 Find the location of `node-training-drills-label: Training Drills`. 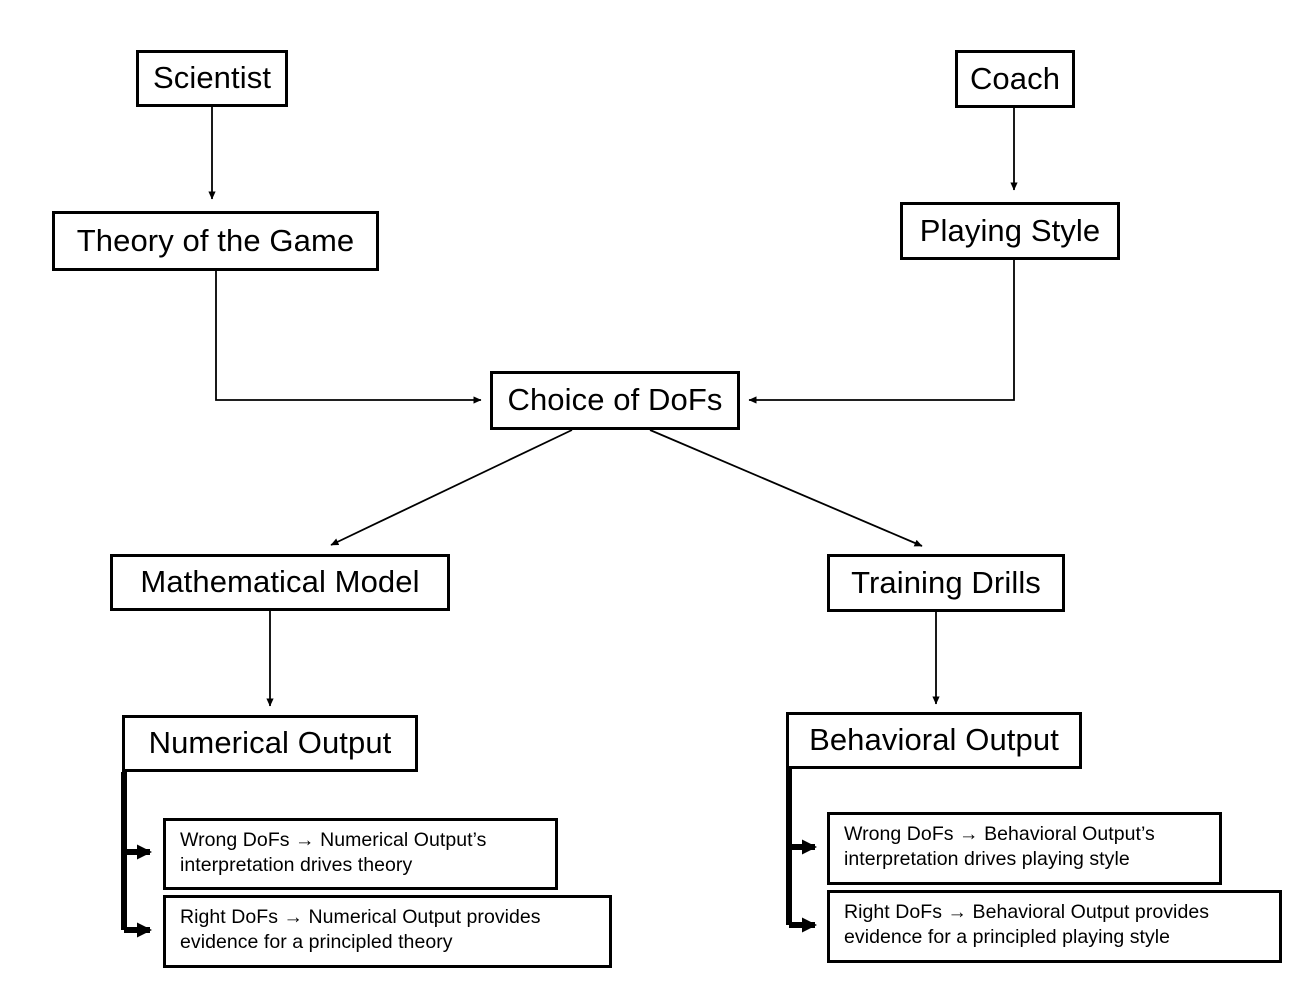

node-training-drills-label: Training Drills is located at coordinates (946, 582).